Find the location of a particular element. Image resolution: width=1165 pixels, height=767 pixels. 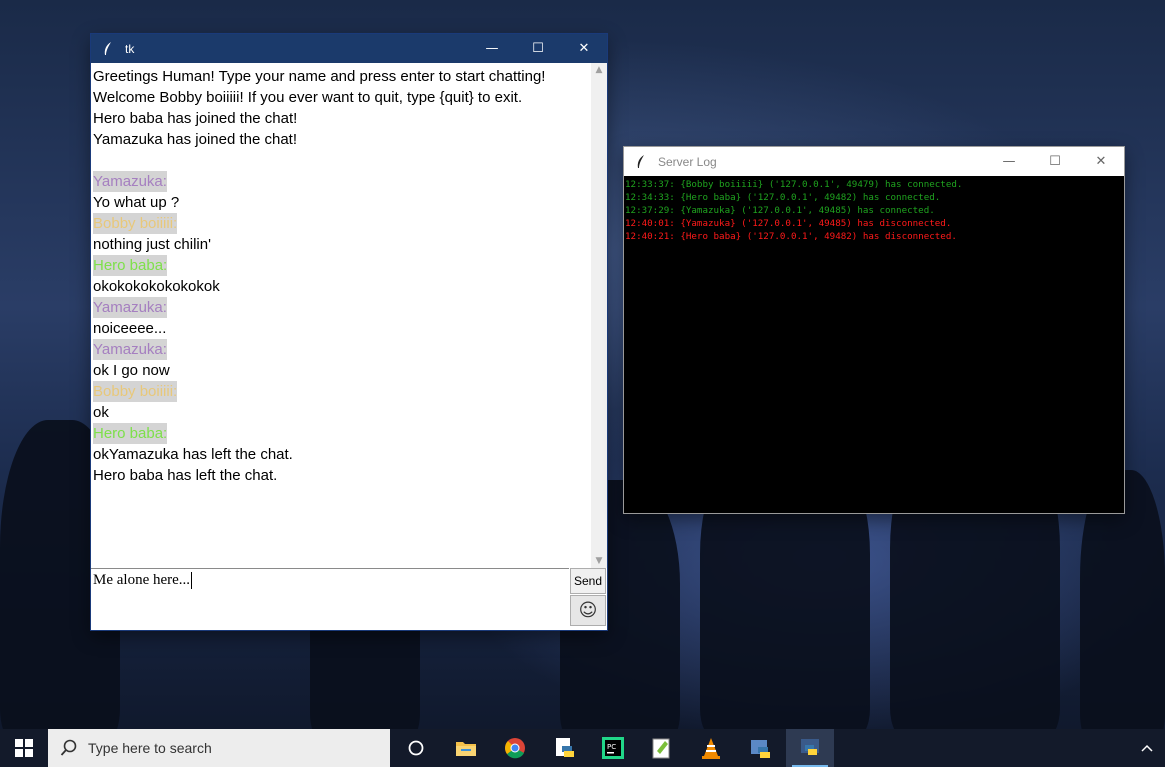

chat-window-title: tk is located at coordinates (130, 48).